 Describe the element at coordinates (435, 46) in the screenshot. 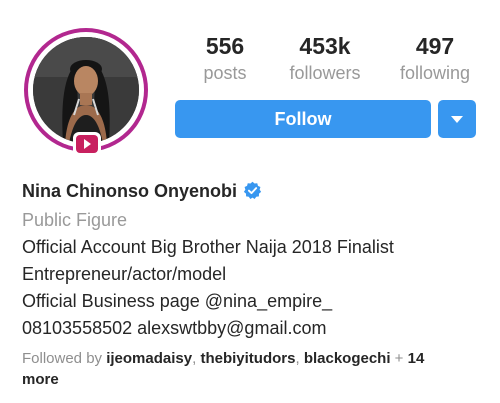

I see `following-count: 497` at that location.